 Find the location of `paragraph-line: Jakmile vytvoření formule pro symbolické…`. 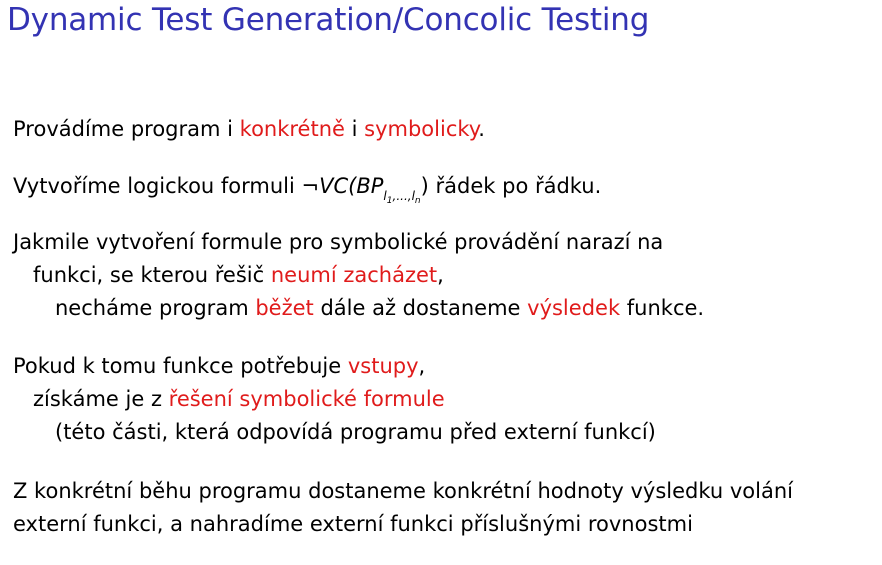

paragraph-line: Jakmile vytvoření formule pro symbolické… is located at coordinates (338, 242).